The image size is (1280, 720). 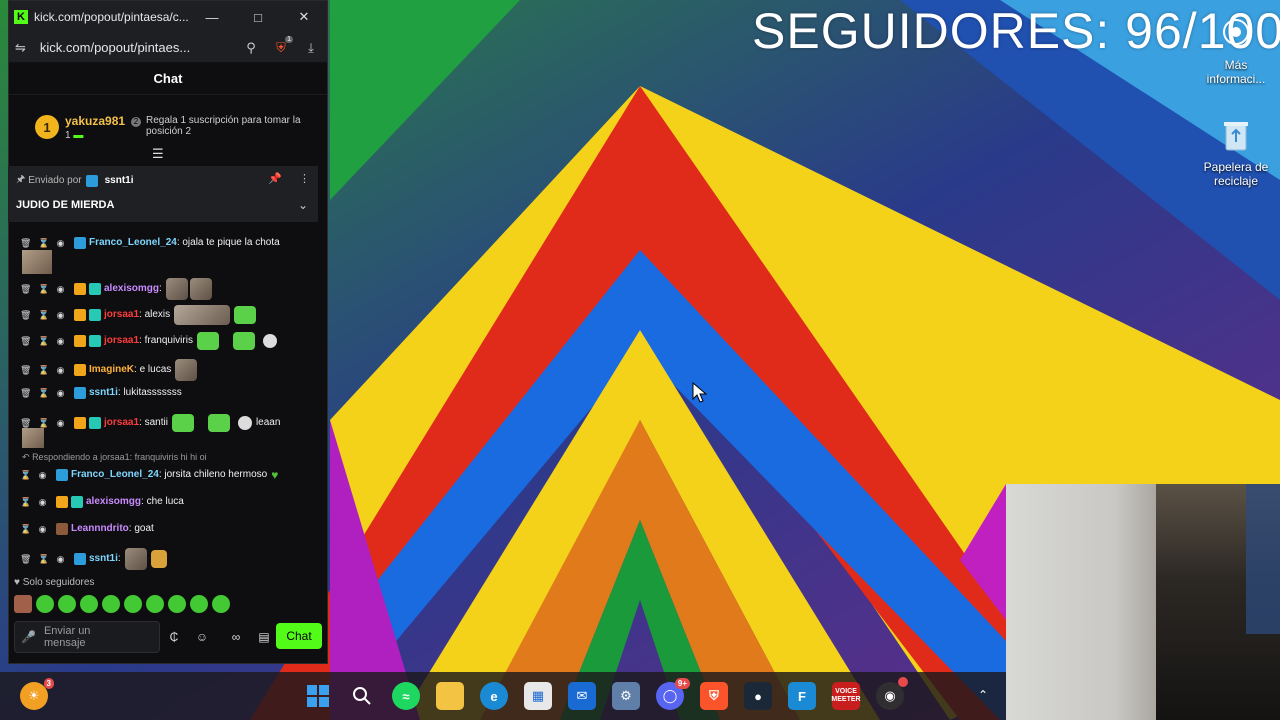 I want to click on discord-icon: ◯ 9+, so click(x=673, y=694).